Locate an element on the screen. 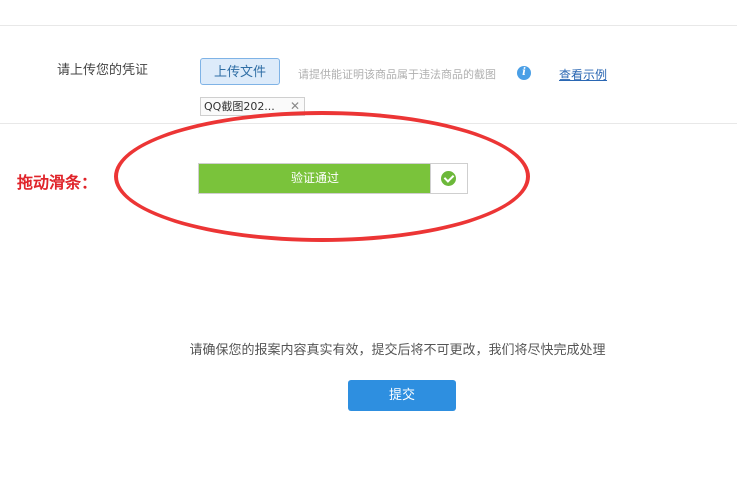 The height and width of the screenshot is (485, 737). upload-hint: 请提供能证明该商品属于违法商品的截图 is located at coordinates (397, 74).